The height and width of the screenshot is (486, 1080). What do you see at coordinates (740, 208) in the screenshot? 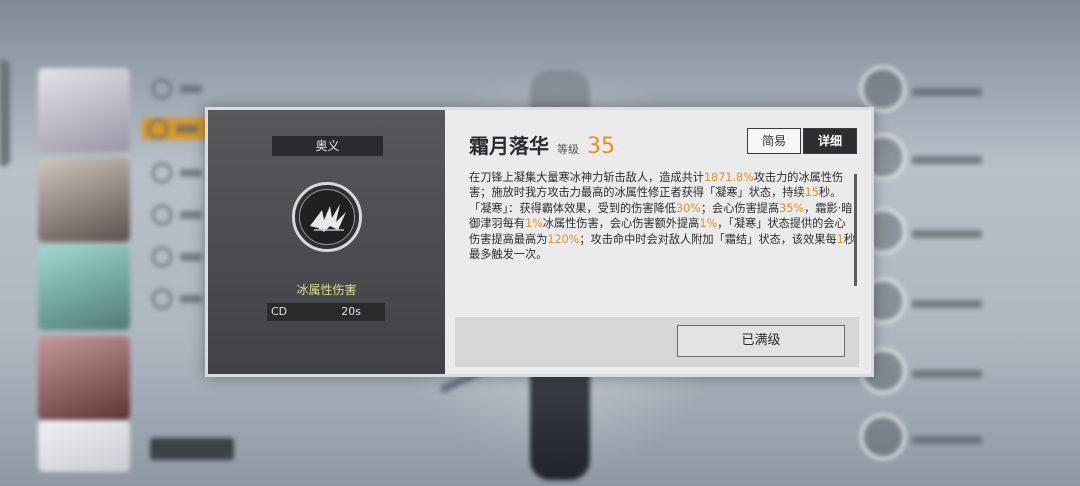
I see `desc-text: ；会心伤害提高` at bounding box center [740, 208].